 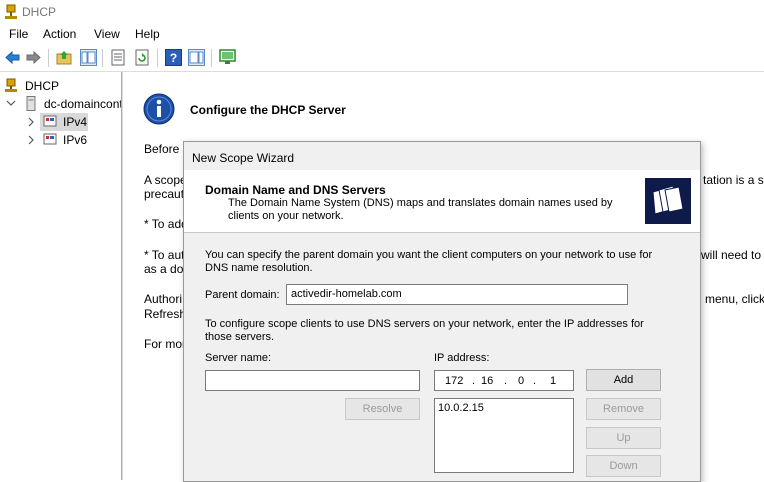 What do you see at coordinates (668, 201) in the screenshot?
I see `folders-icon` at bounding box center [668, 201].